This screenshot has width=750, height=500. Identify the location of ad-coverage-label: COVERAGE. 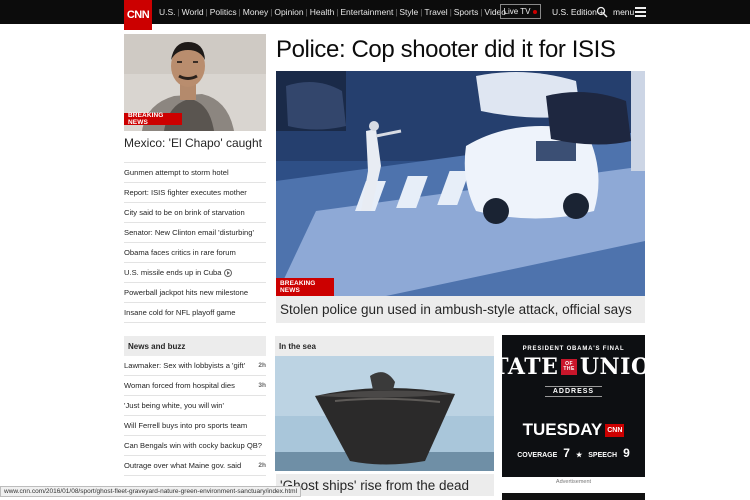
(537, 455).